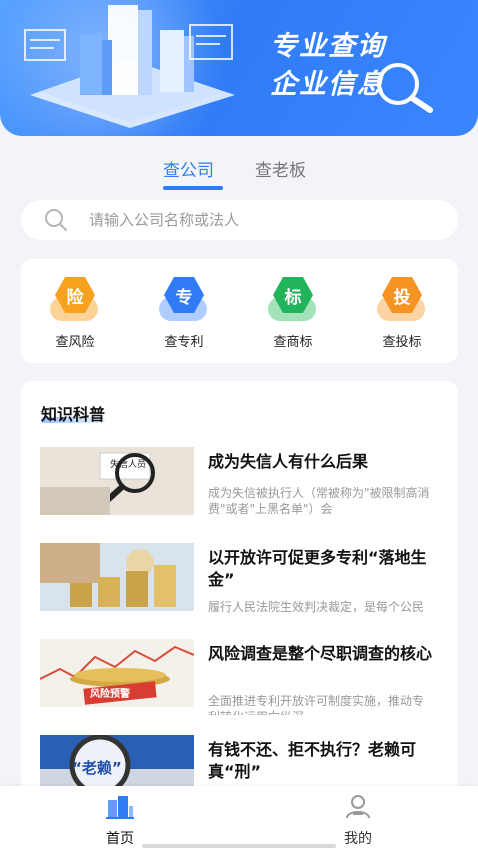 The height and width of the screenshot is (850, 478). What do you see at coordinates (120, 821) in the screenshot?
I see `tabbar-item-home: 首页` at bounding box center [120, 821].